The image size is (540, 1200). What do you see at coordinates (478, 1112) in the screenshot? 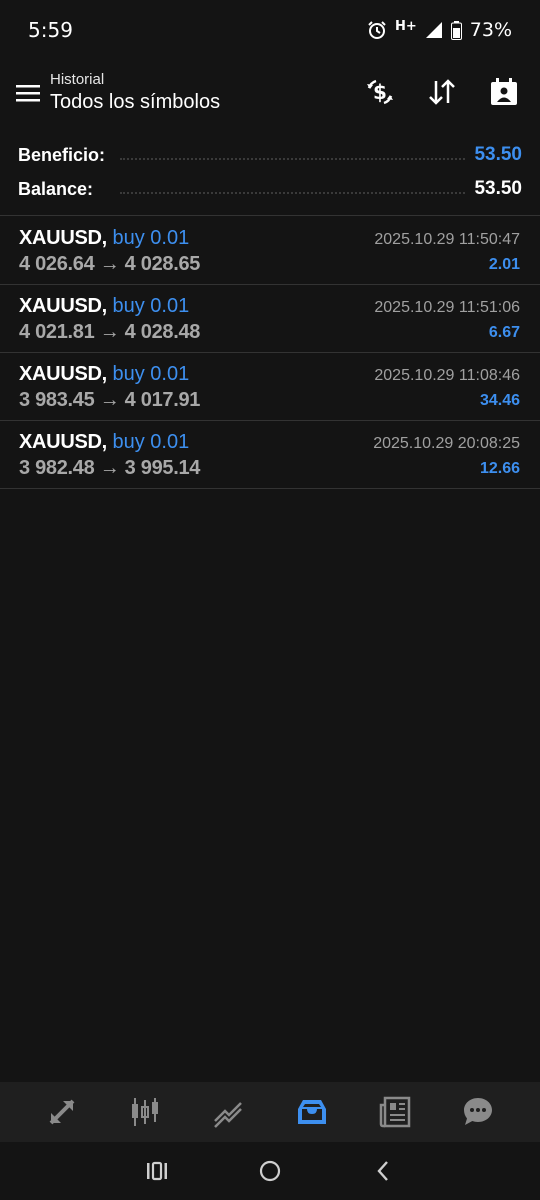
I see `chat-icon` at bounding box center [478, 1112].